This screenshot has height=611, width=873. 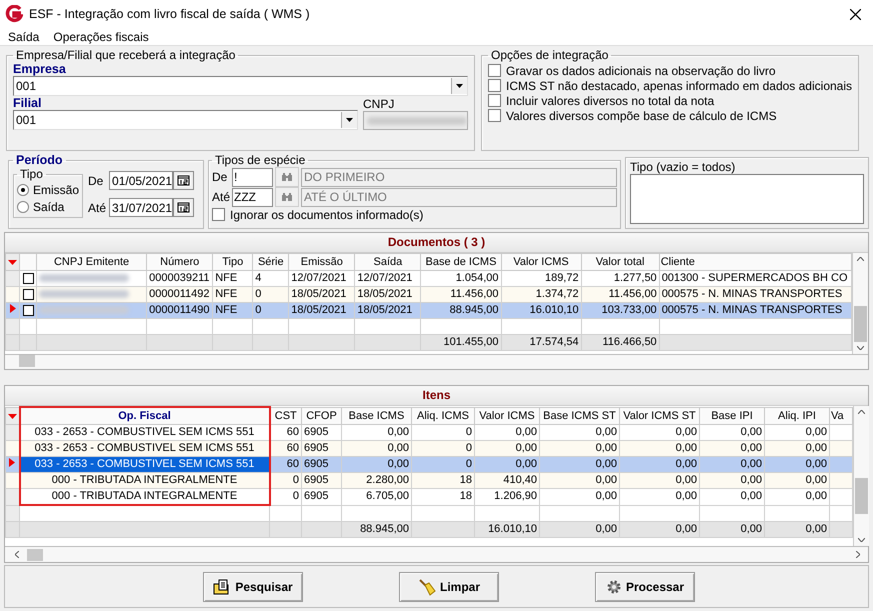 What do you see at coordinates (436, 396) in the screenshot?
I see `panel-title: Itens` at bounding box center [436, 396].